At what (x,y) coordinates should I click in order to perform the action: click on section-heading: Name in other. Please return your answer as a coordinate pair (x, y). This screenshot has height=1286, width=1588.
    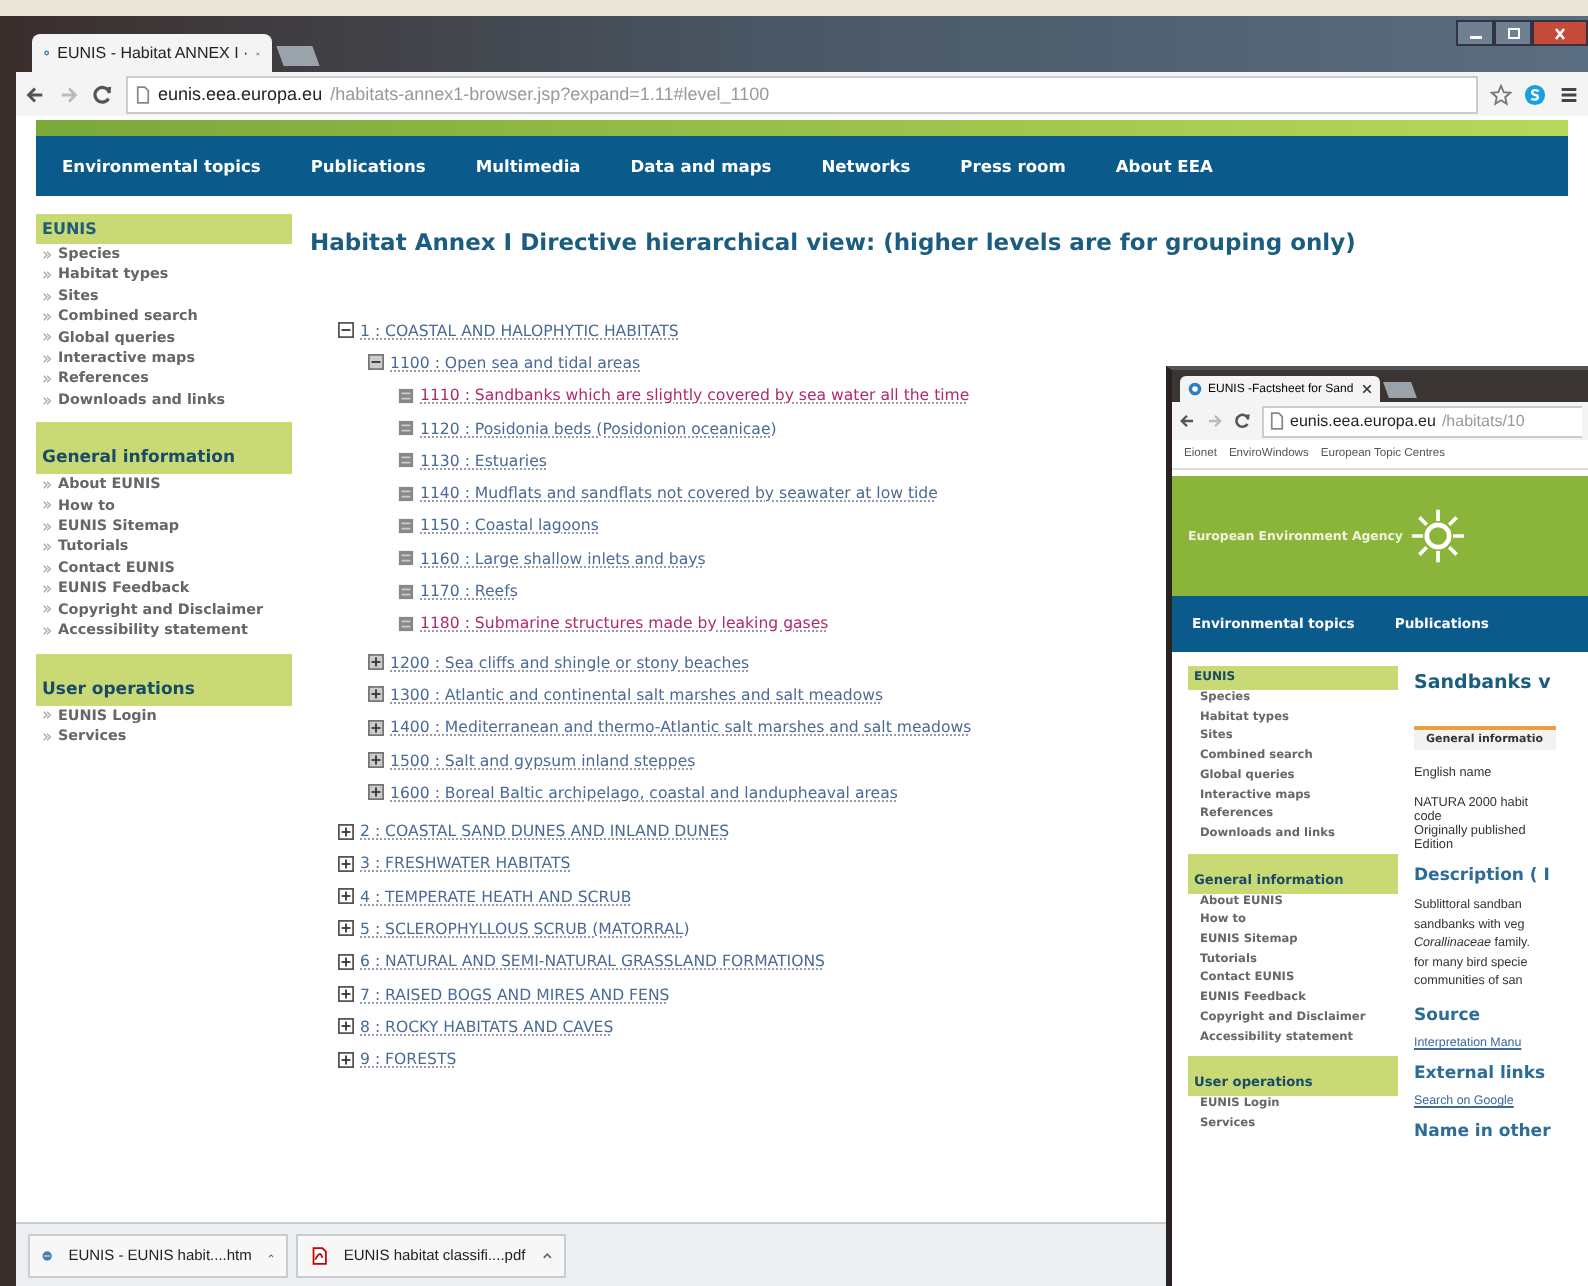
    Looking at the image, I should click on (1483, 1131).